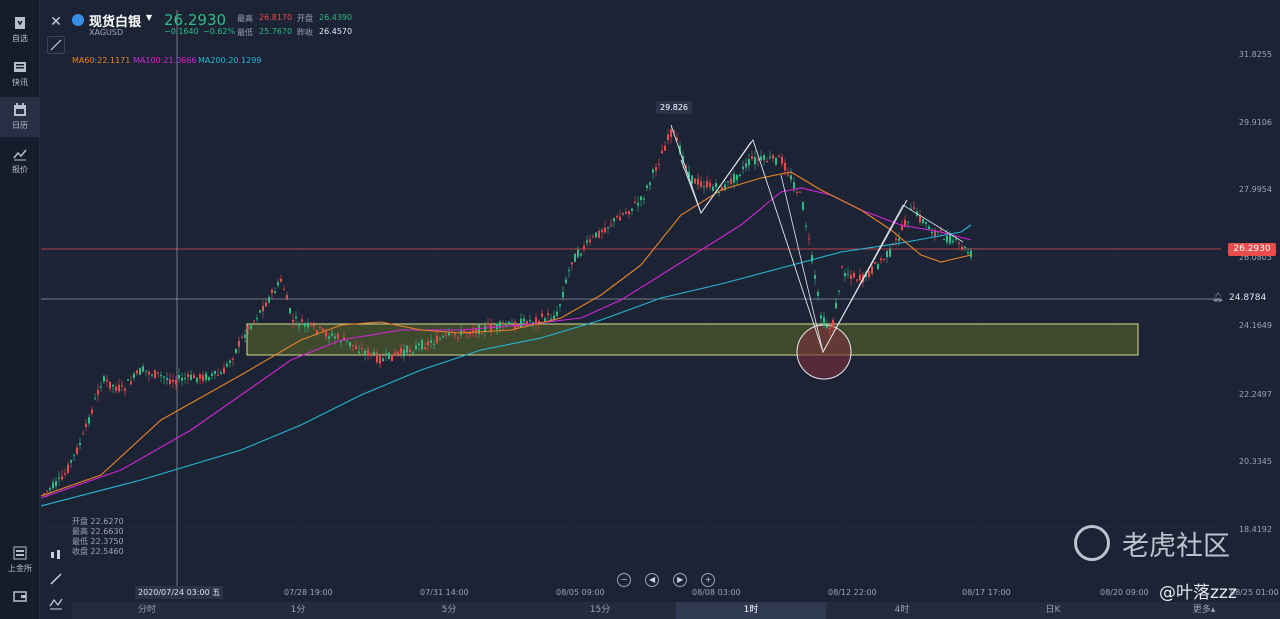 The height and width of the screenshot is (619, 1280). Describe the element at coordinates (20, 169) in the screenshot. I see `sidebar-item-label: 报价` at that location.